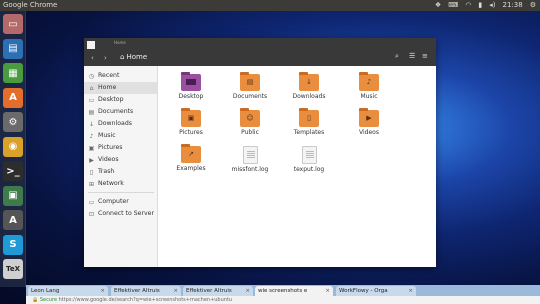  Describe the element at coordinates (369, 122) in the screenshot. I see `file-item-videos: ▶ Videos` at that location.